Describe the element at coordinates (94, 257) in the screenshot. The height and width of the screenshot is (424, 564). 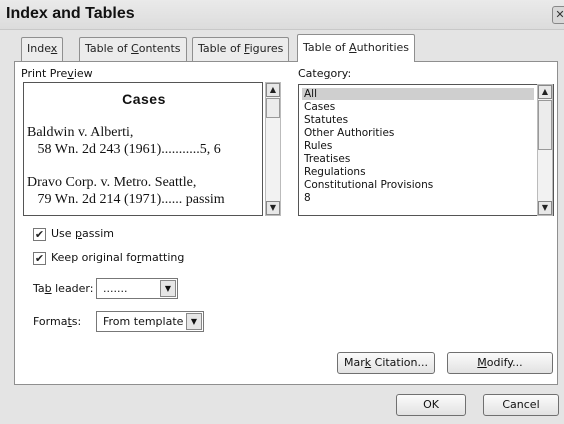
I see `keep-formatting-label-pre: Keep original fo` at that location.